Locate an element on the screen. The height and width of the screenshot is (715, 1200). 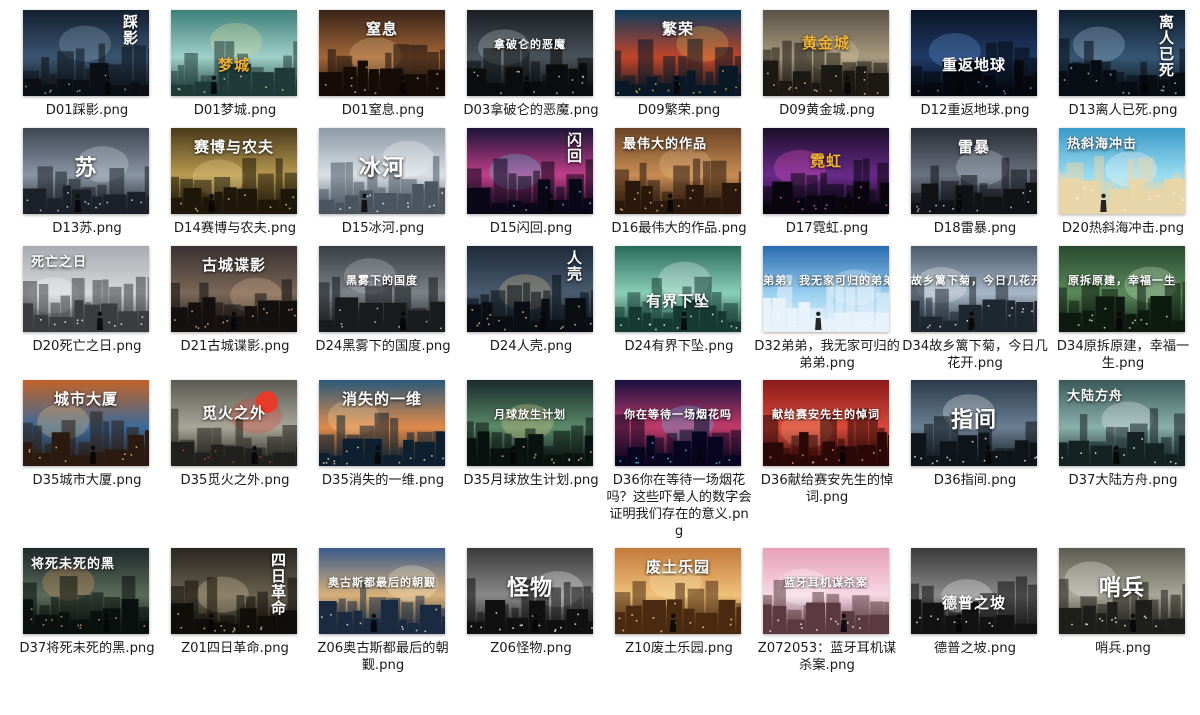
file-thumbnail: 城市大厦 is located at coordinates (86, 423).